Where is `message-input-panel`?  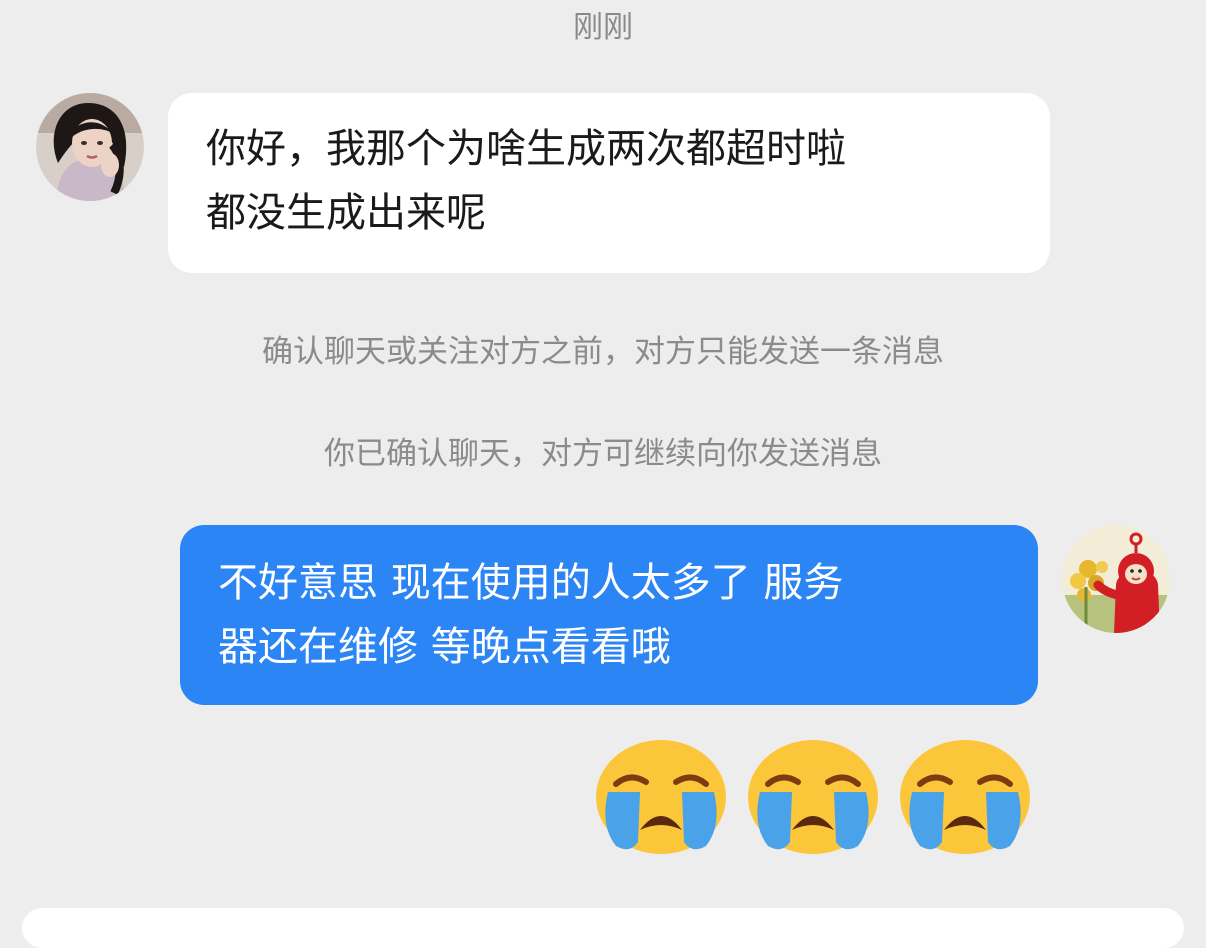 message-input-panel is located at coordinates (603, 928).